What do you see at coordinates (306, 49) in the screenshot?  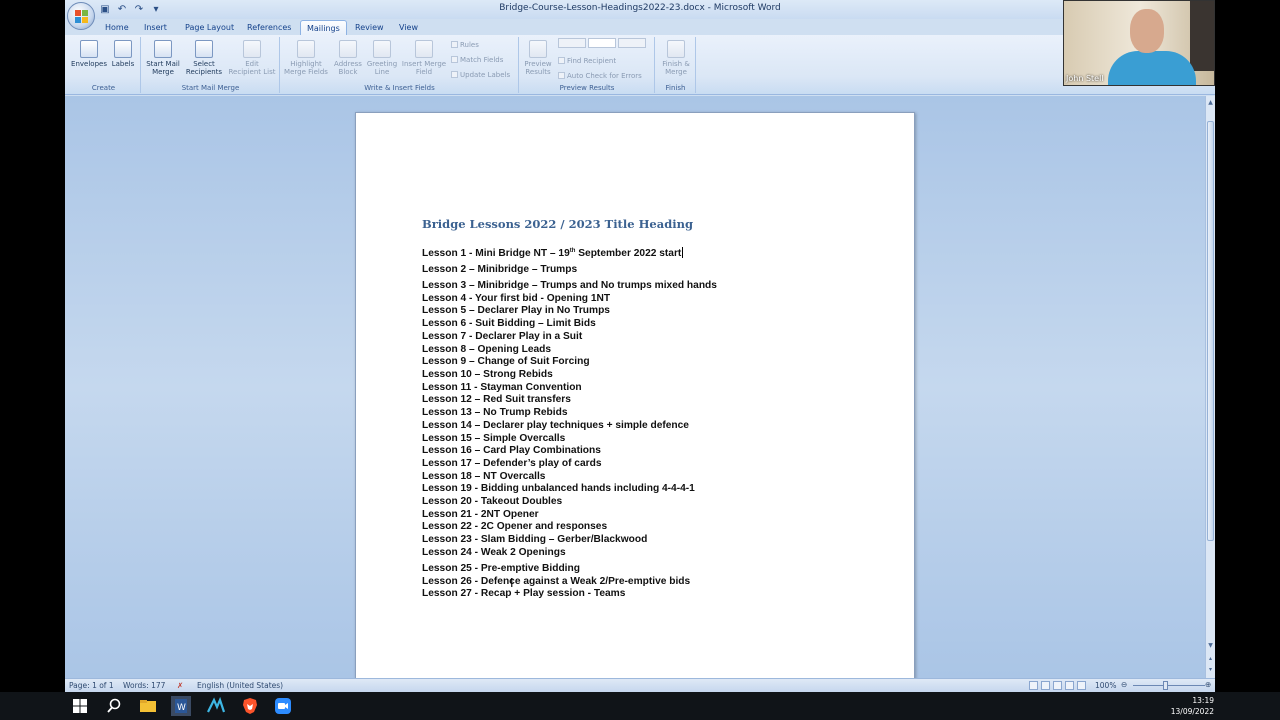 I see `highlight-icon` at bounding box center [306, 49].